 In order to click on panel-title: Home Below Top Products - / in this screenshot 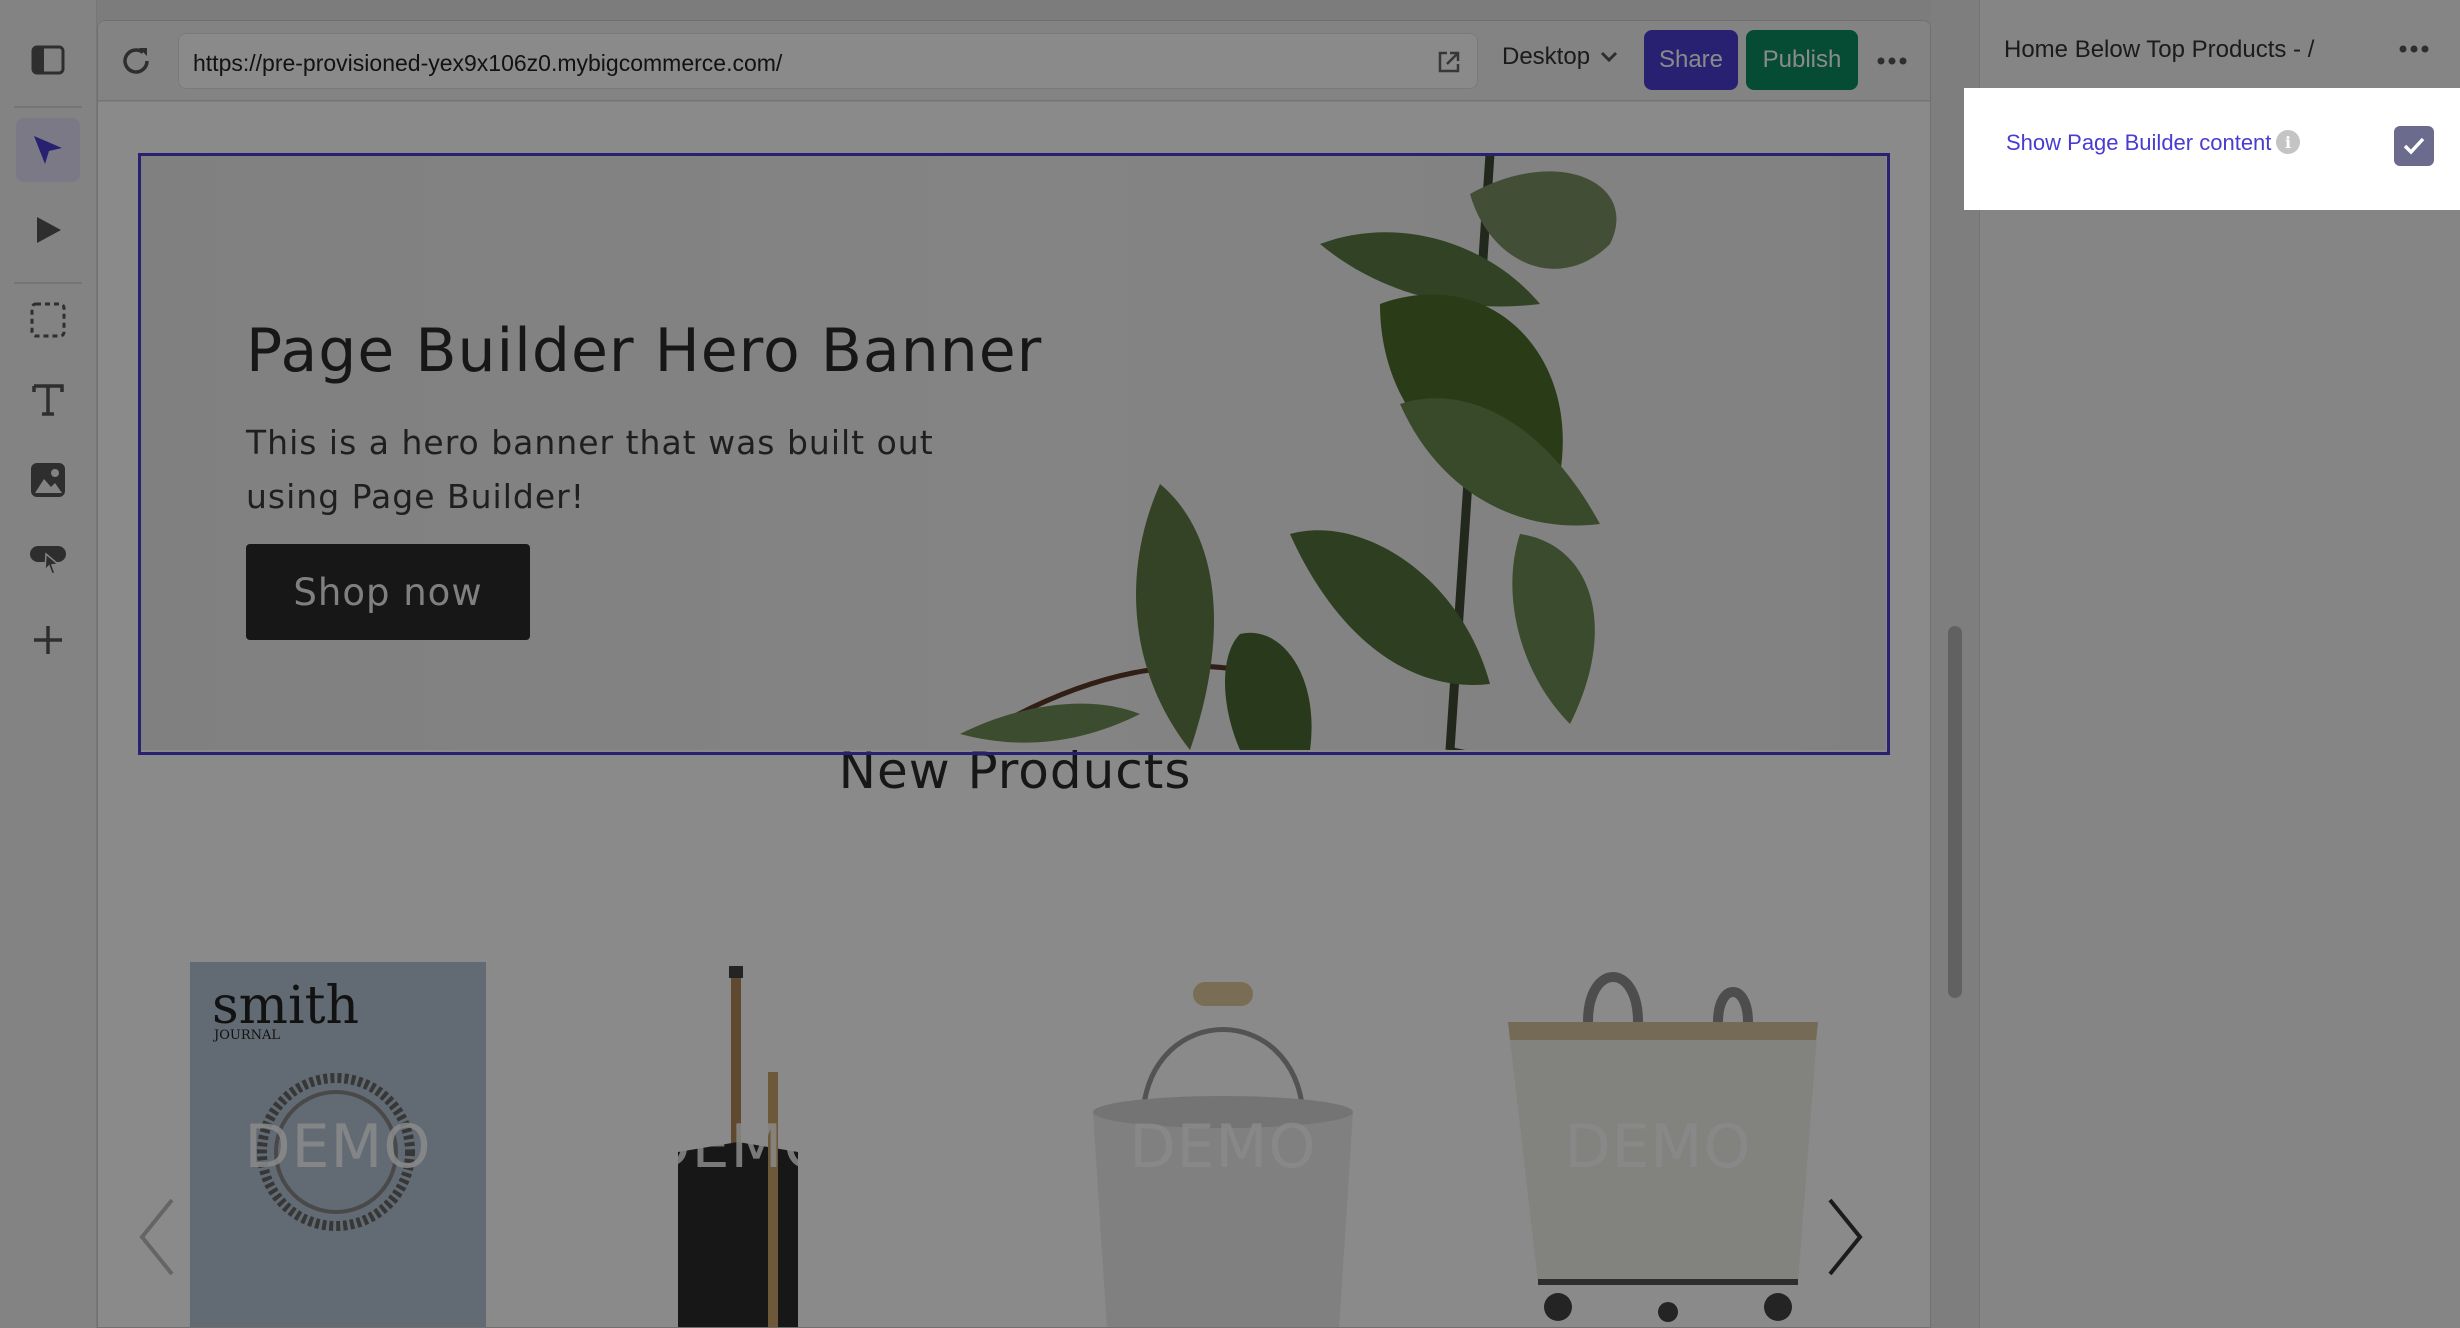, I will do `click(2159, 49)`.